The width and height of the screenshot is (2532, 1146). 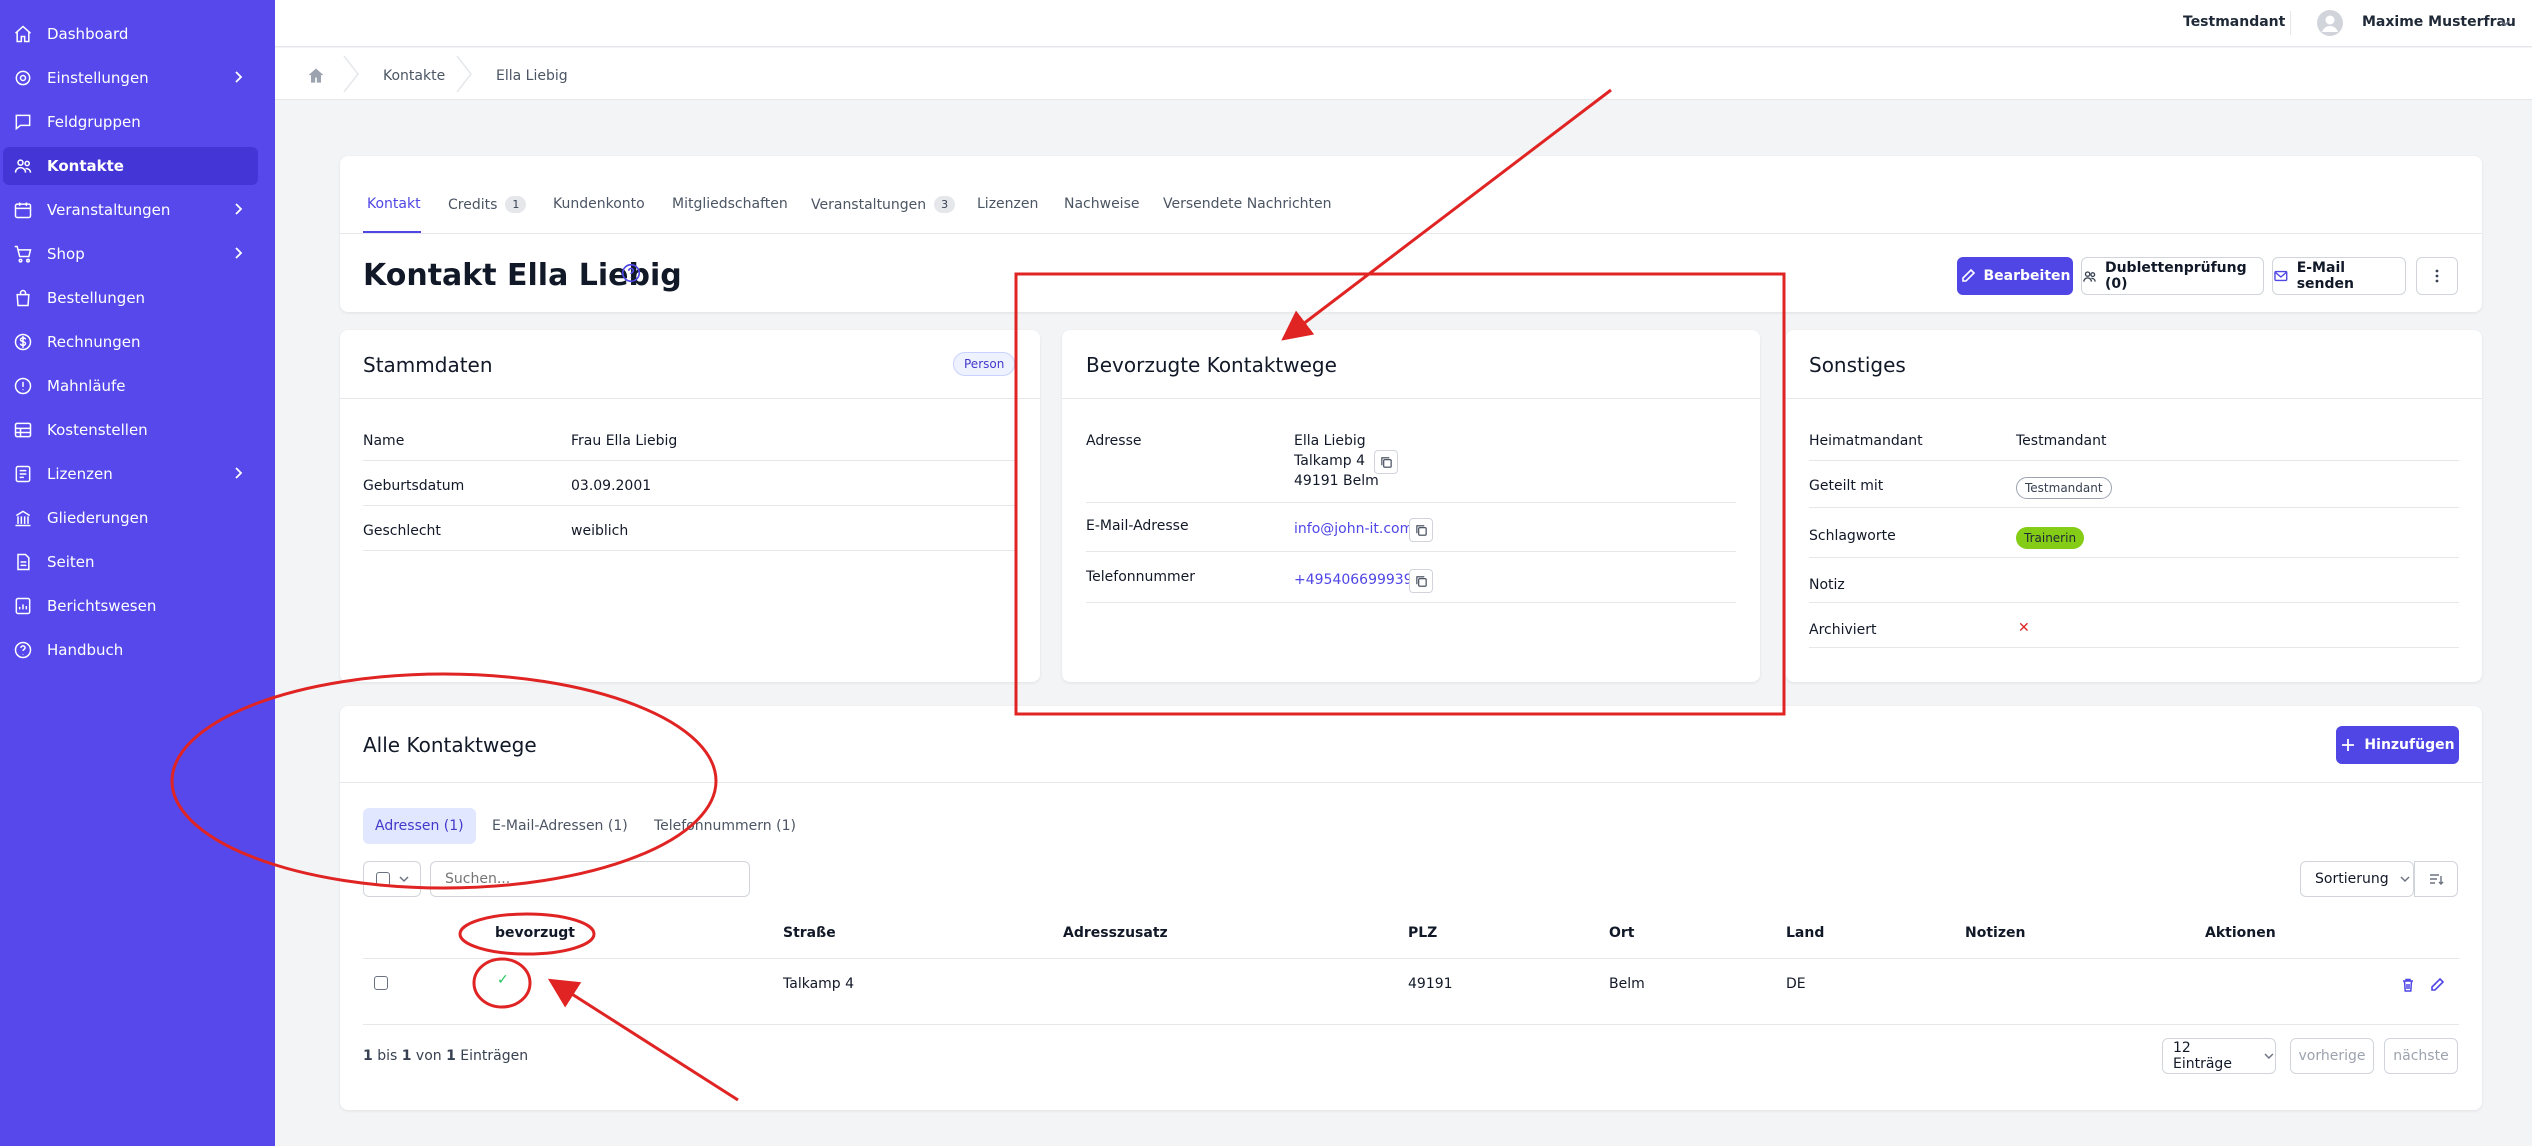 What do you see at coordinates (130, 122) in the screenshot?
I see `sidebar-item-feldgruppen: Feldgruppen` at bounding box center [130, 122].